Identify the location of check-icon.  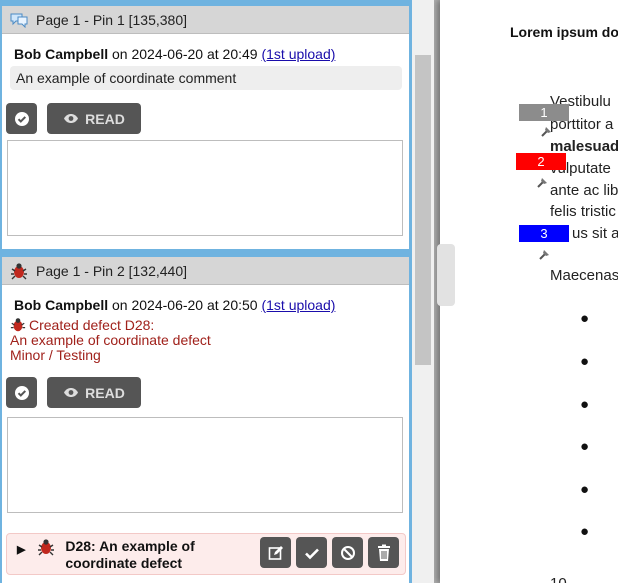
(311, 553).